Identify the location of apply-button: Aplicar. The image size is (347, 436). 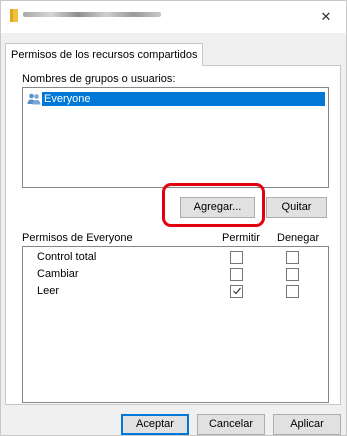
(307, 424).